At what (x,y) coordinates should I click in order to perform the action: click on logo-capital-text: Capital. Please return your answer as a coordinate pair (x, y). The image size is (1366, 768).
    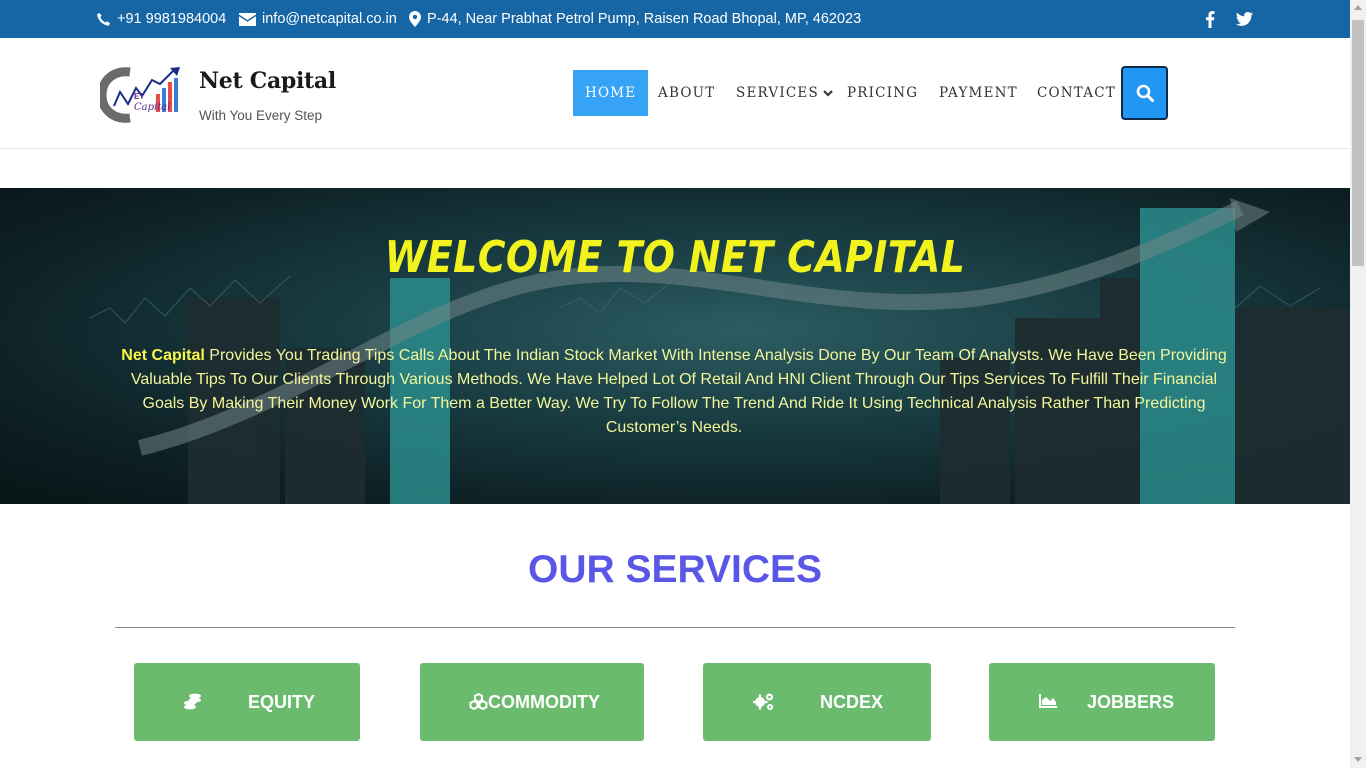
    Looking at the image, I should click on (152, 107).